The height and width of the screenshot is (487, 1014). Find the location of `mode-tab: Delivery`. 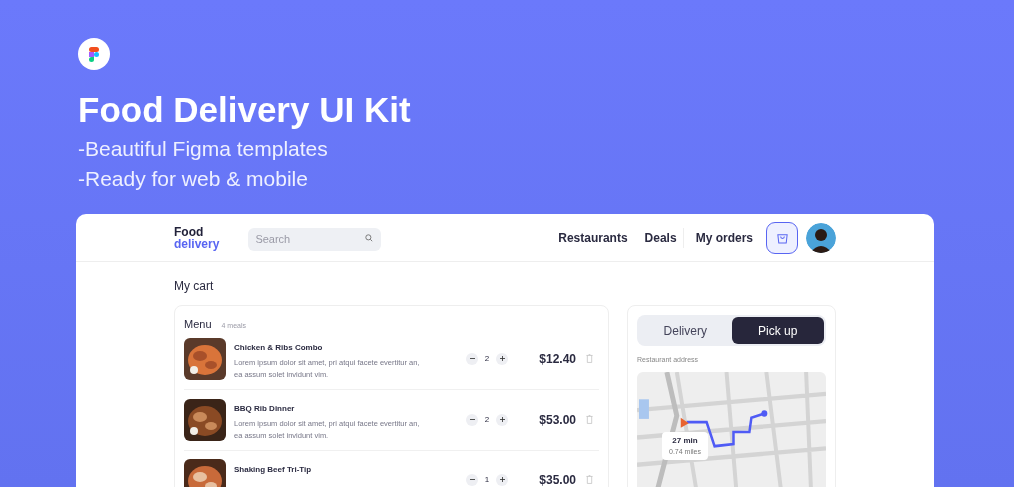

mode-tab: Delivery is located at coordinates (685, 330).